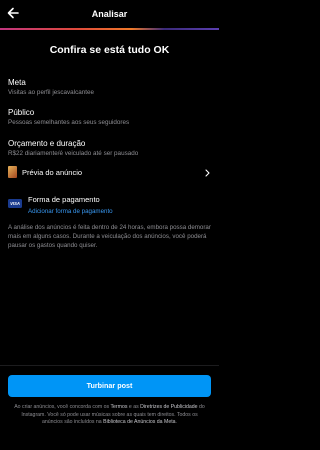 The width and height of the screenshot is (320, 450). Describe the element at coordinates (109, 50) in the screenshot. I see `review-heading: Confira se está tudo OK` at that location.